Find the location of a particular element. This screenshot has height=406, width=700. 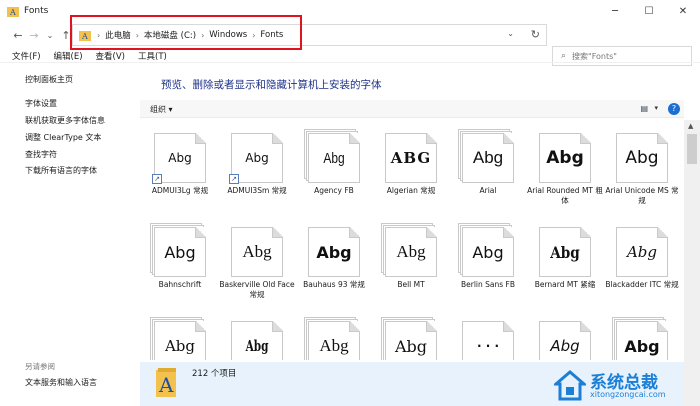

font-tile: ABG Algerian 常规 is located at coordinates (406, 161).